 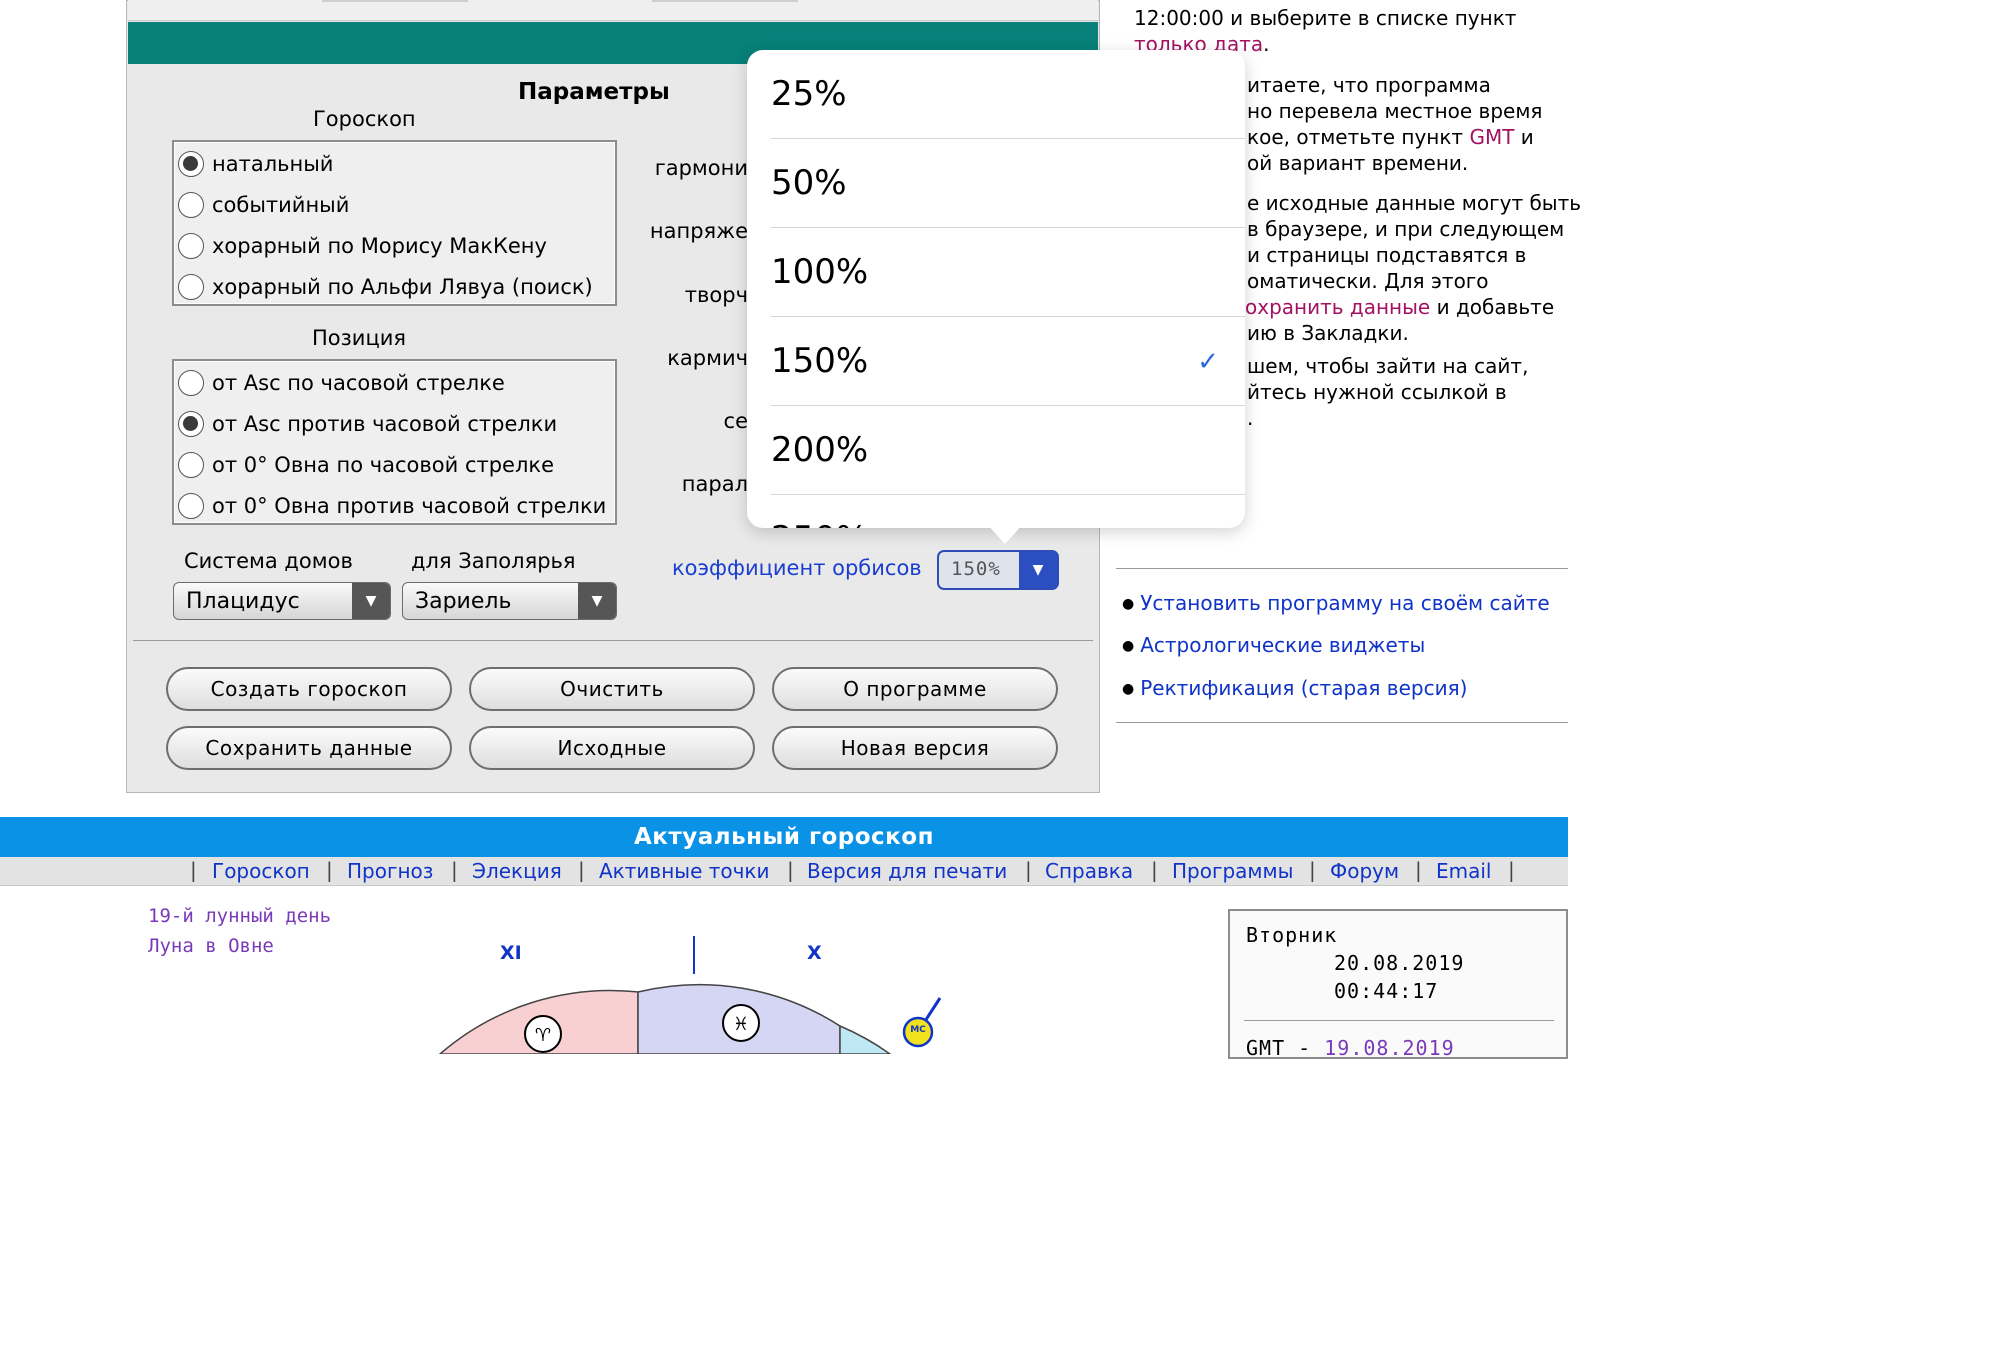 What do you see at coordinates (684, 871) in the screenshot?
I see `nav-active-points: Активные точки` at bounding box center [684, 871].